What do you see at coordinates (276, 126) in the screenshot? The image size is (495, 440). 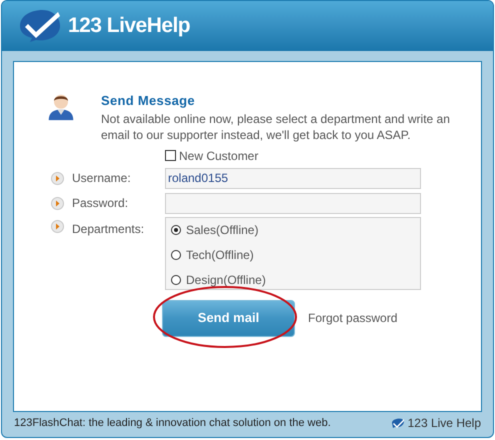 I see `notice-text: Not available online now, please select a department and write an email to our supporter instead, we'll get back to you ASAP.` at bounding box center [276, 126].